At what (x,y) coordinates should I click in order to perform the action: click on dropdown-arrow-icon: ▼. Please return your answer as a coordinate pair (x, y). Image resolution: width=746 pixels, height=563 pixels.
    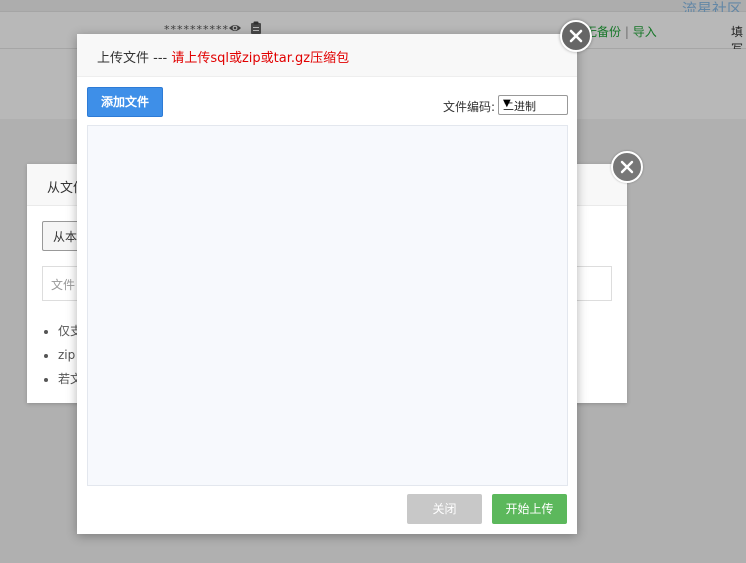
    Looking at the image, I should click on (507, 103).